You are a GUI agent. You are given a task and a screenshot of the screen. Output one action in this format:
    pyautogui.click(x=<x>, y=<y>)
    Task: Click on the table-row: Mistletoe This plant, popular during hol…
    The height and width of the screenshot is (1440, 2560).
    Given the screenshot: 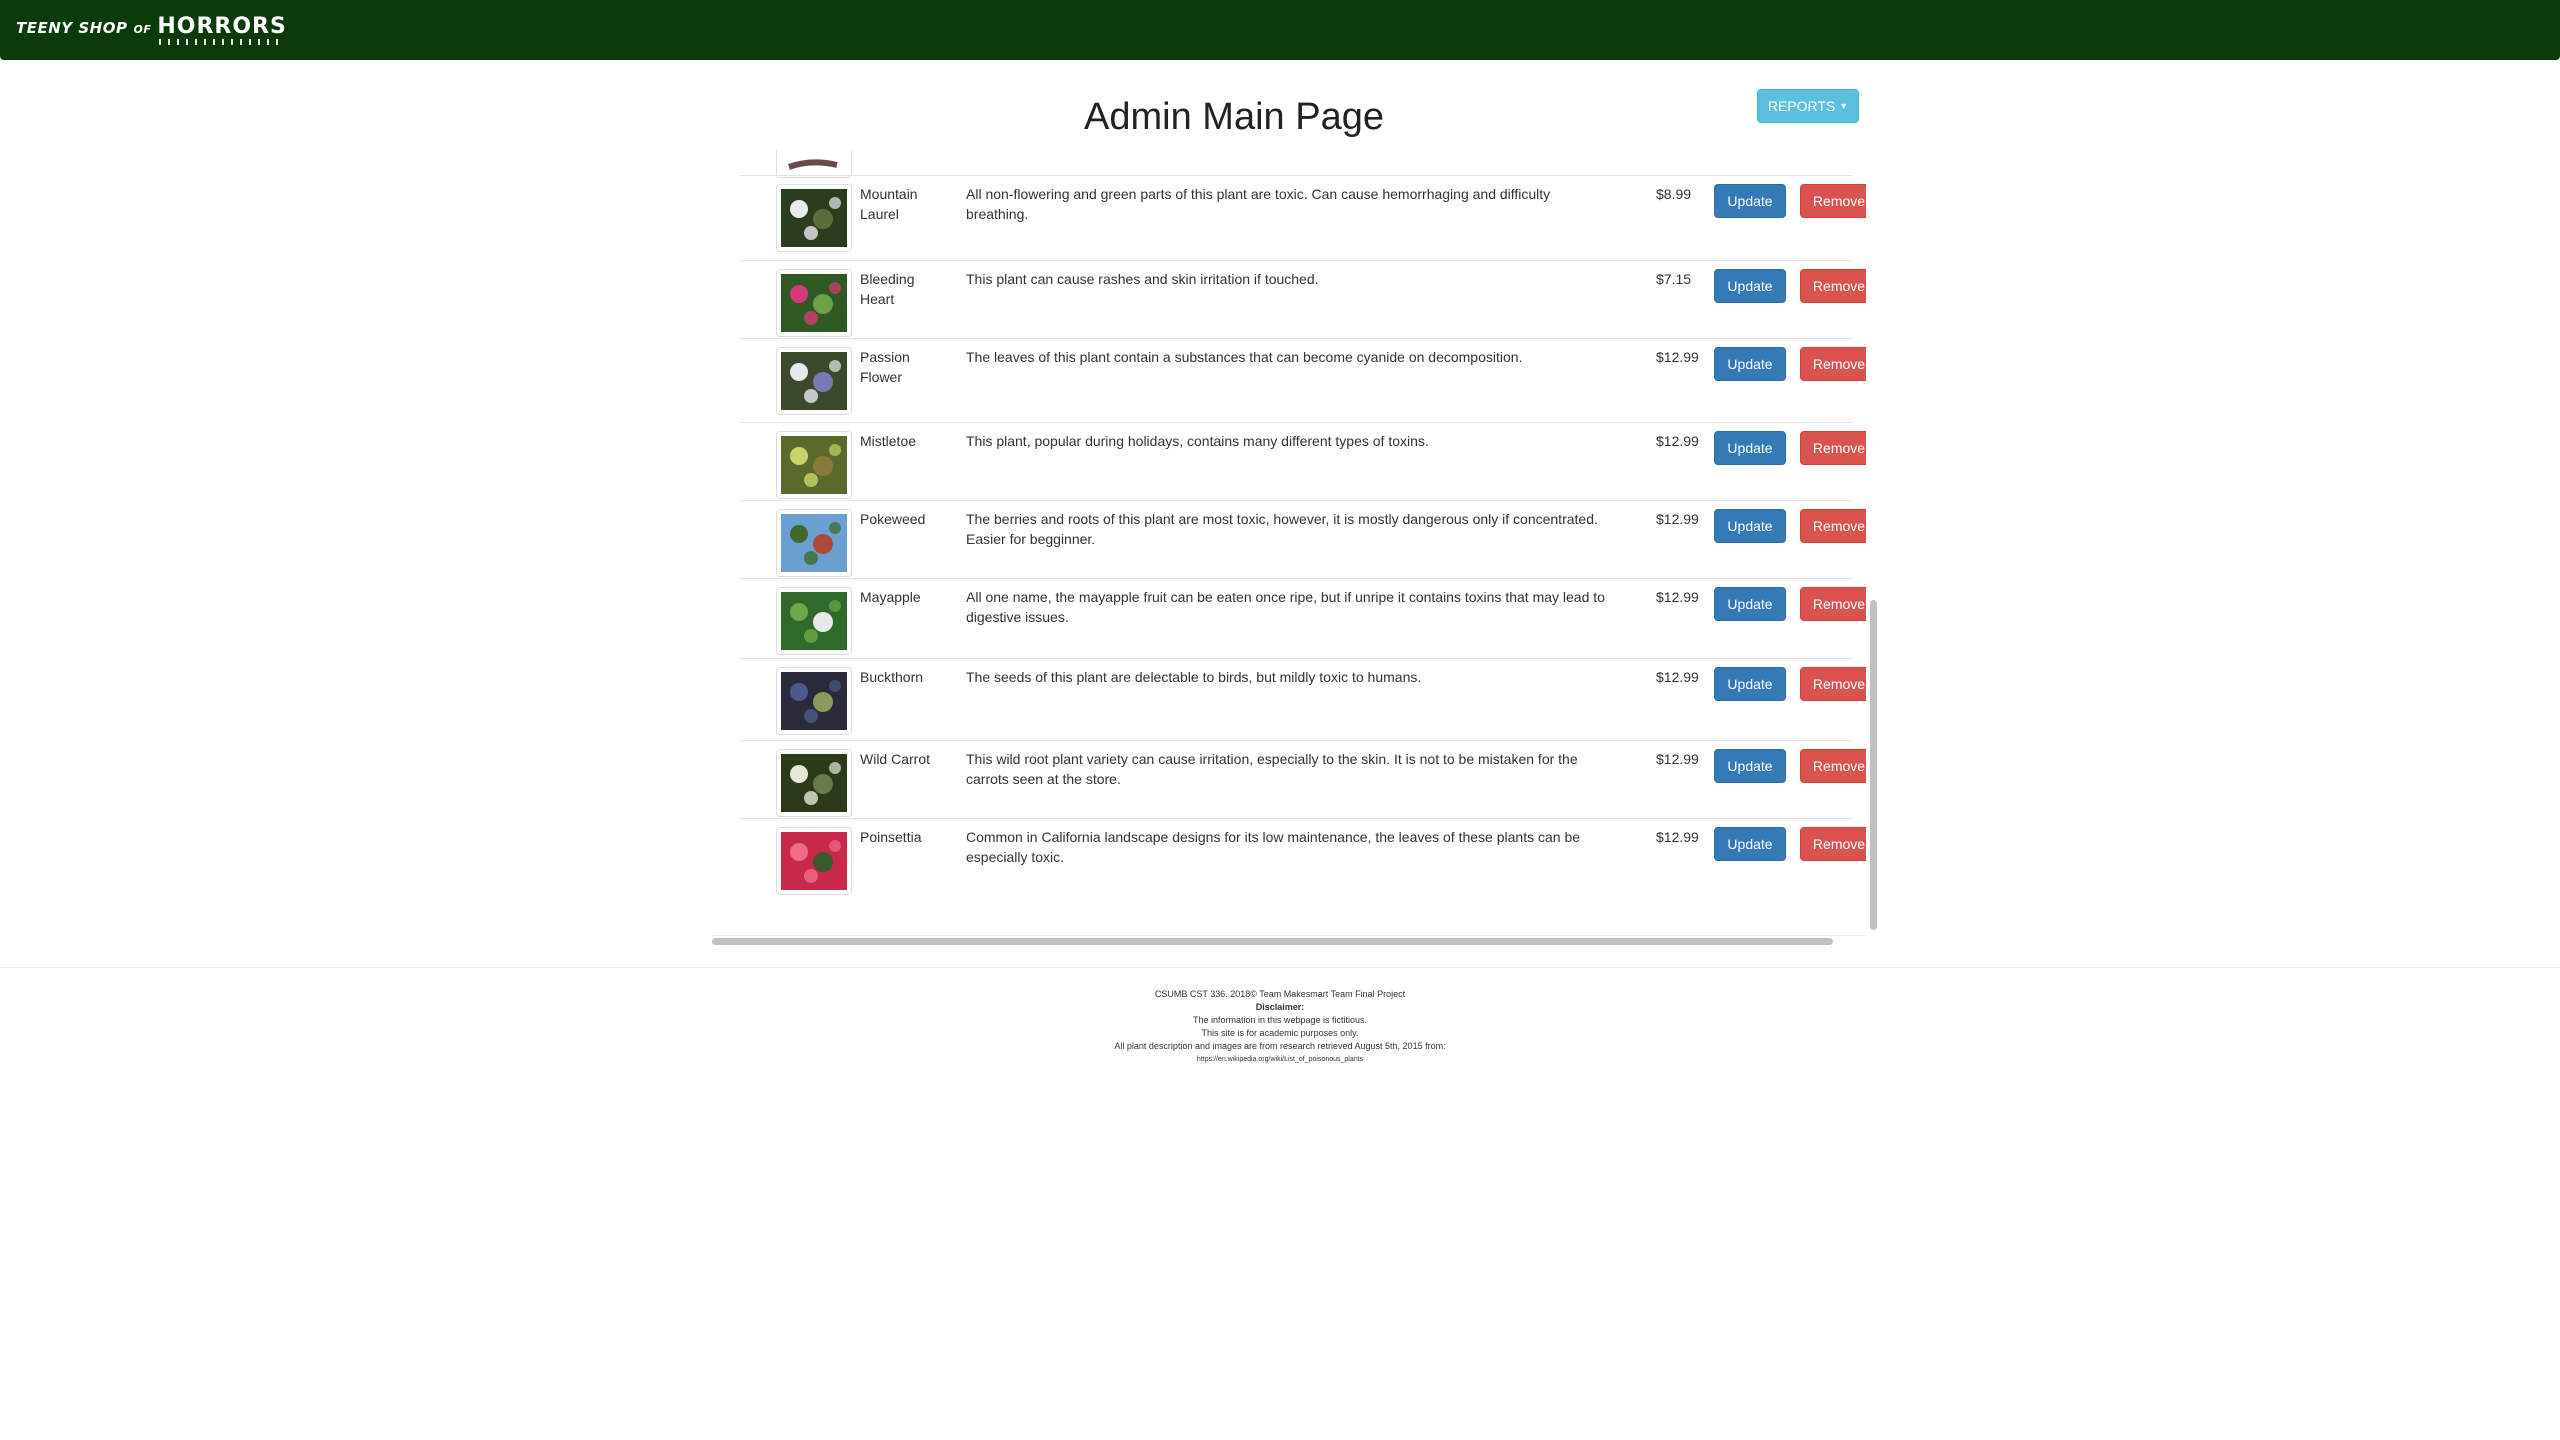 What is the action you would take?
    pyautogui.click(x=1303, y=461)
    